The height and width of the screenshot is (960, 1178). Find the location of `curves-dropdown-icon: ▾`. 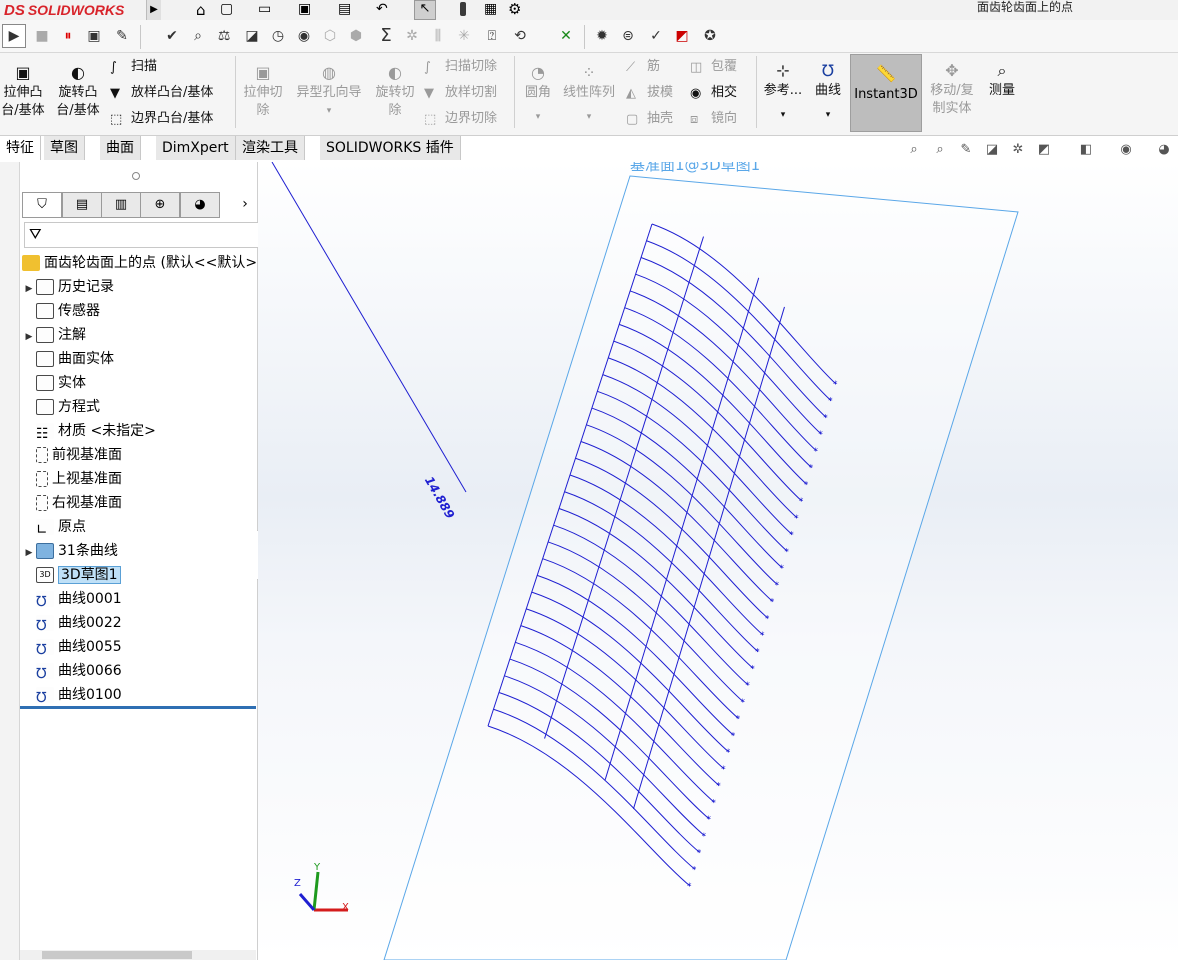

curves-dropdown-icon: ▾ is located at coordinates (828, 115).